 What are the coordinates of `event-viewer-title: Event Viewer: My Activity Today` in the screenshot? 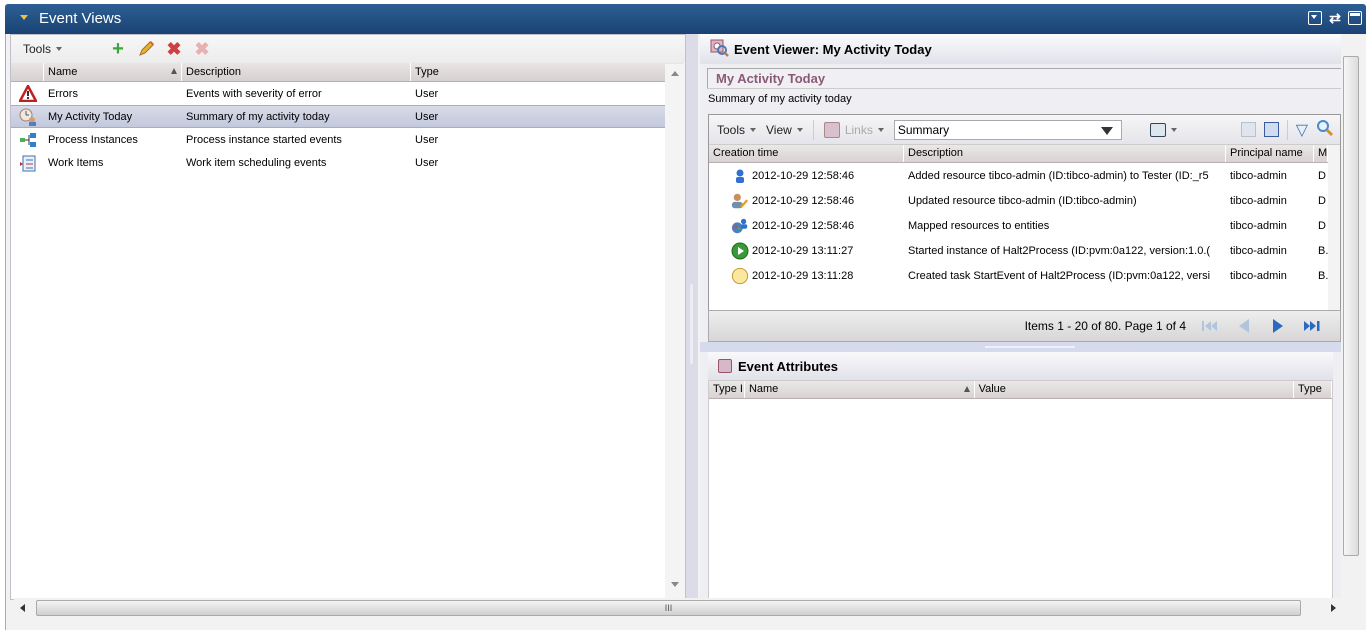 It's located at (833, 49).